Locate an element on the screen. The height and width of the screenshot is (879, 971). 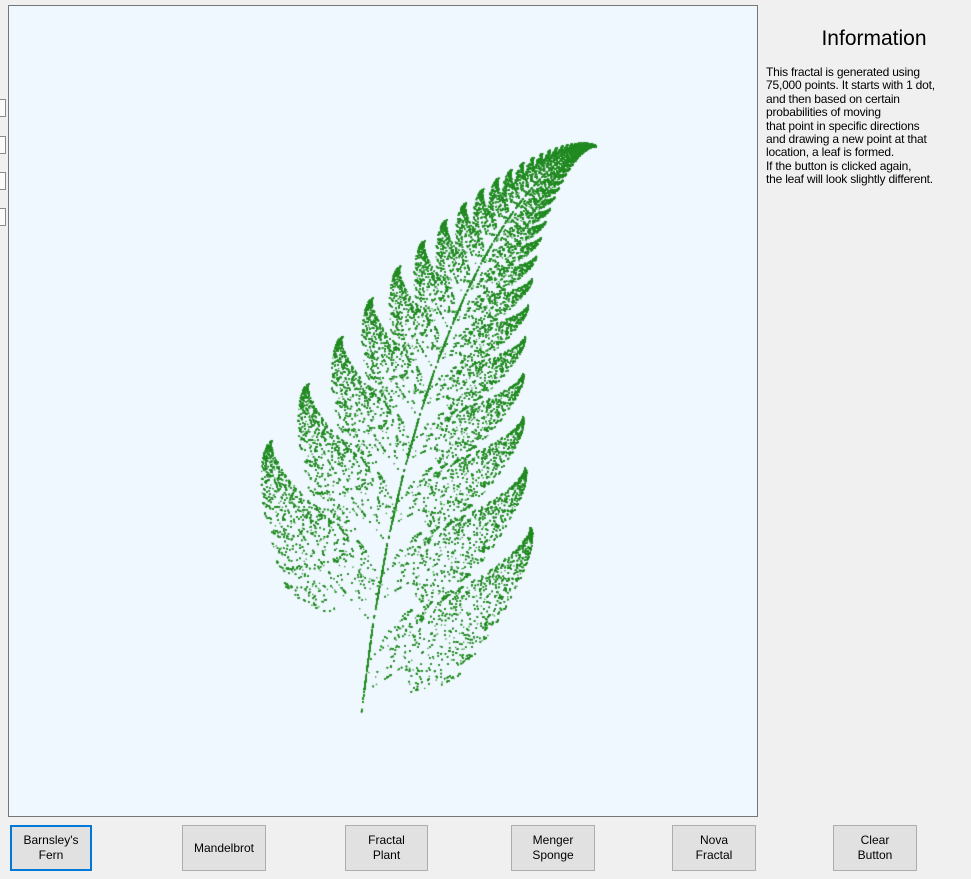
information-text-line: and drawing a new point at that is located at coordinates (846, 139).